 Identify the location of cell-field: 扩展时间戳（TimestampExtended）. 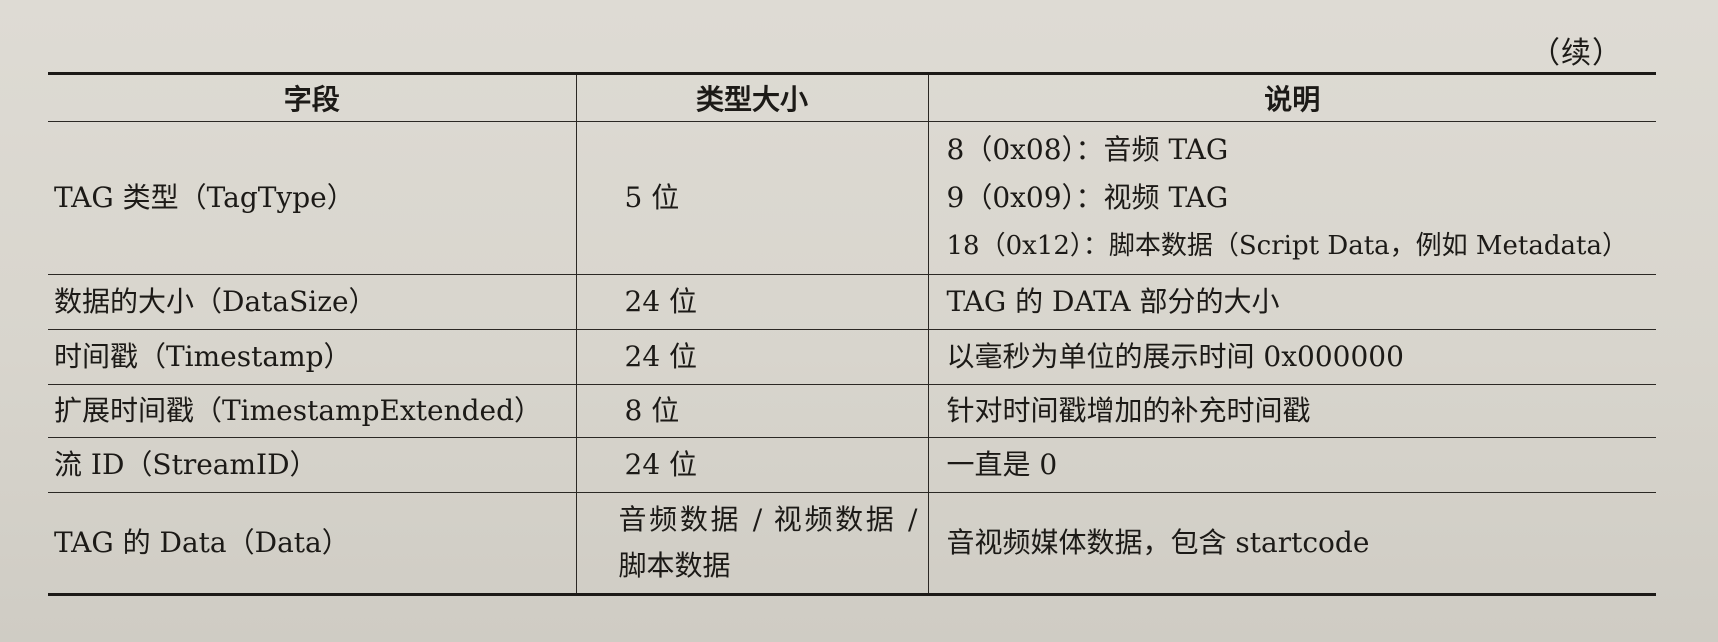
(312, 411).